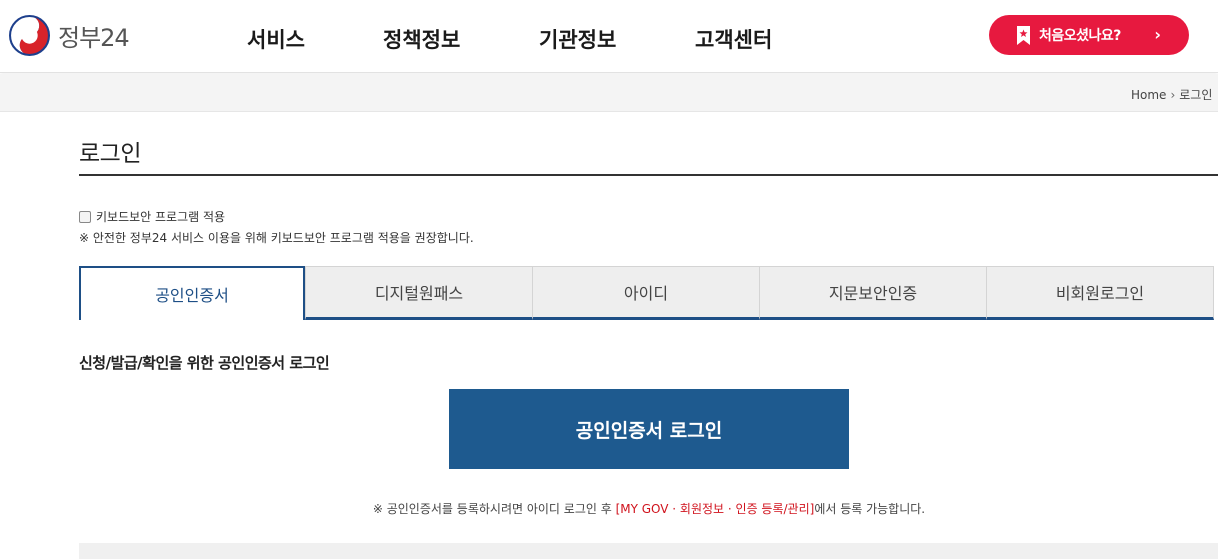 The height and width of the screenshot is (559, 1218). Describe the element at coordinates (1080, 36) in the screenshot. I see `first-visit-label: 처음오셨나요?` at that location.